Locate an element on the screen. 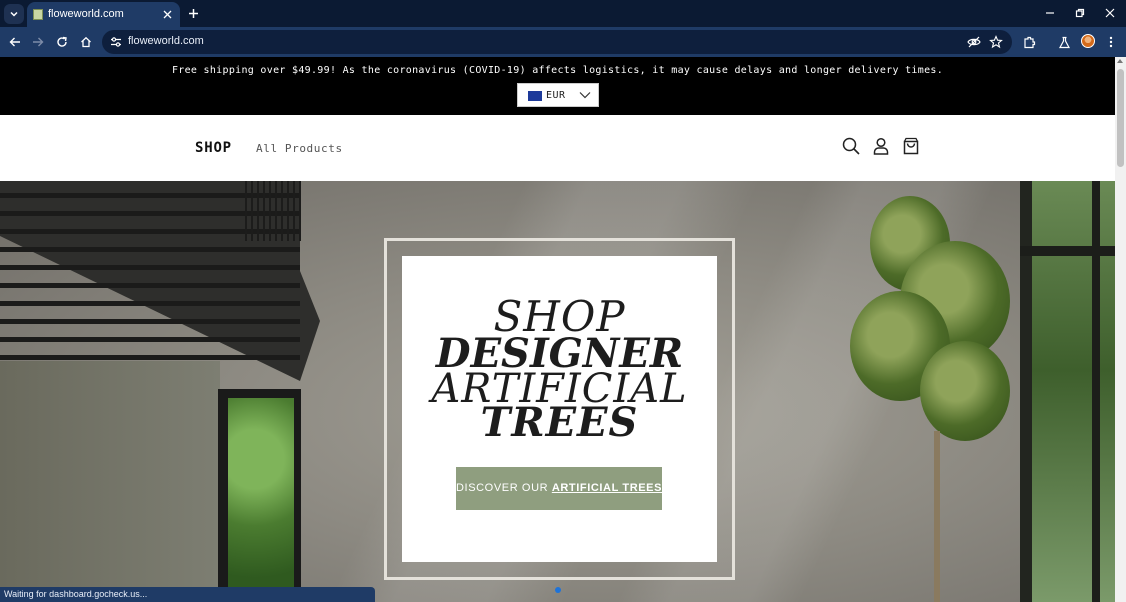  account-icon is located at coordinates (881, 146).